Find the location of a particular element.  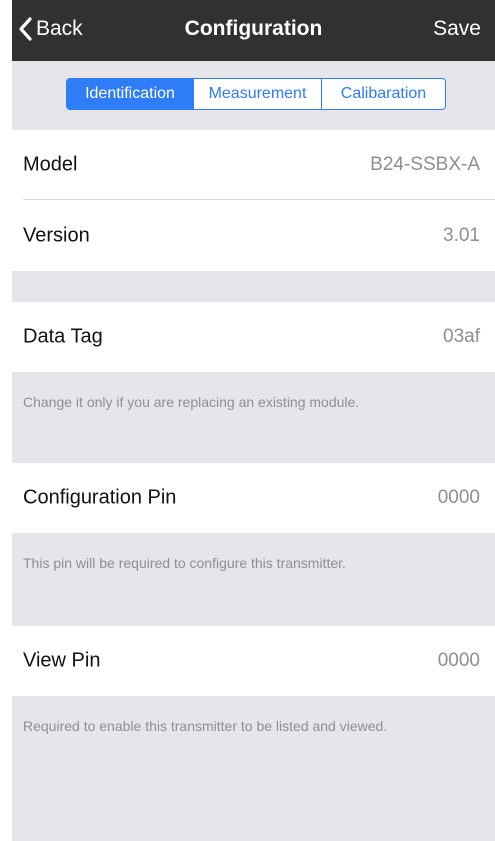

tab-calibaration: Calibaration is located at coordinates (383, 94).